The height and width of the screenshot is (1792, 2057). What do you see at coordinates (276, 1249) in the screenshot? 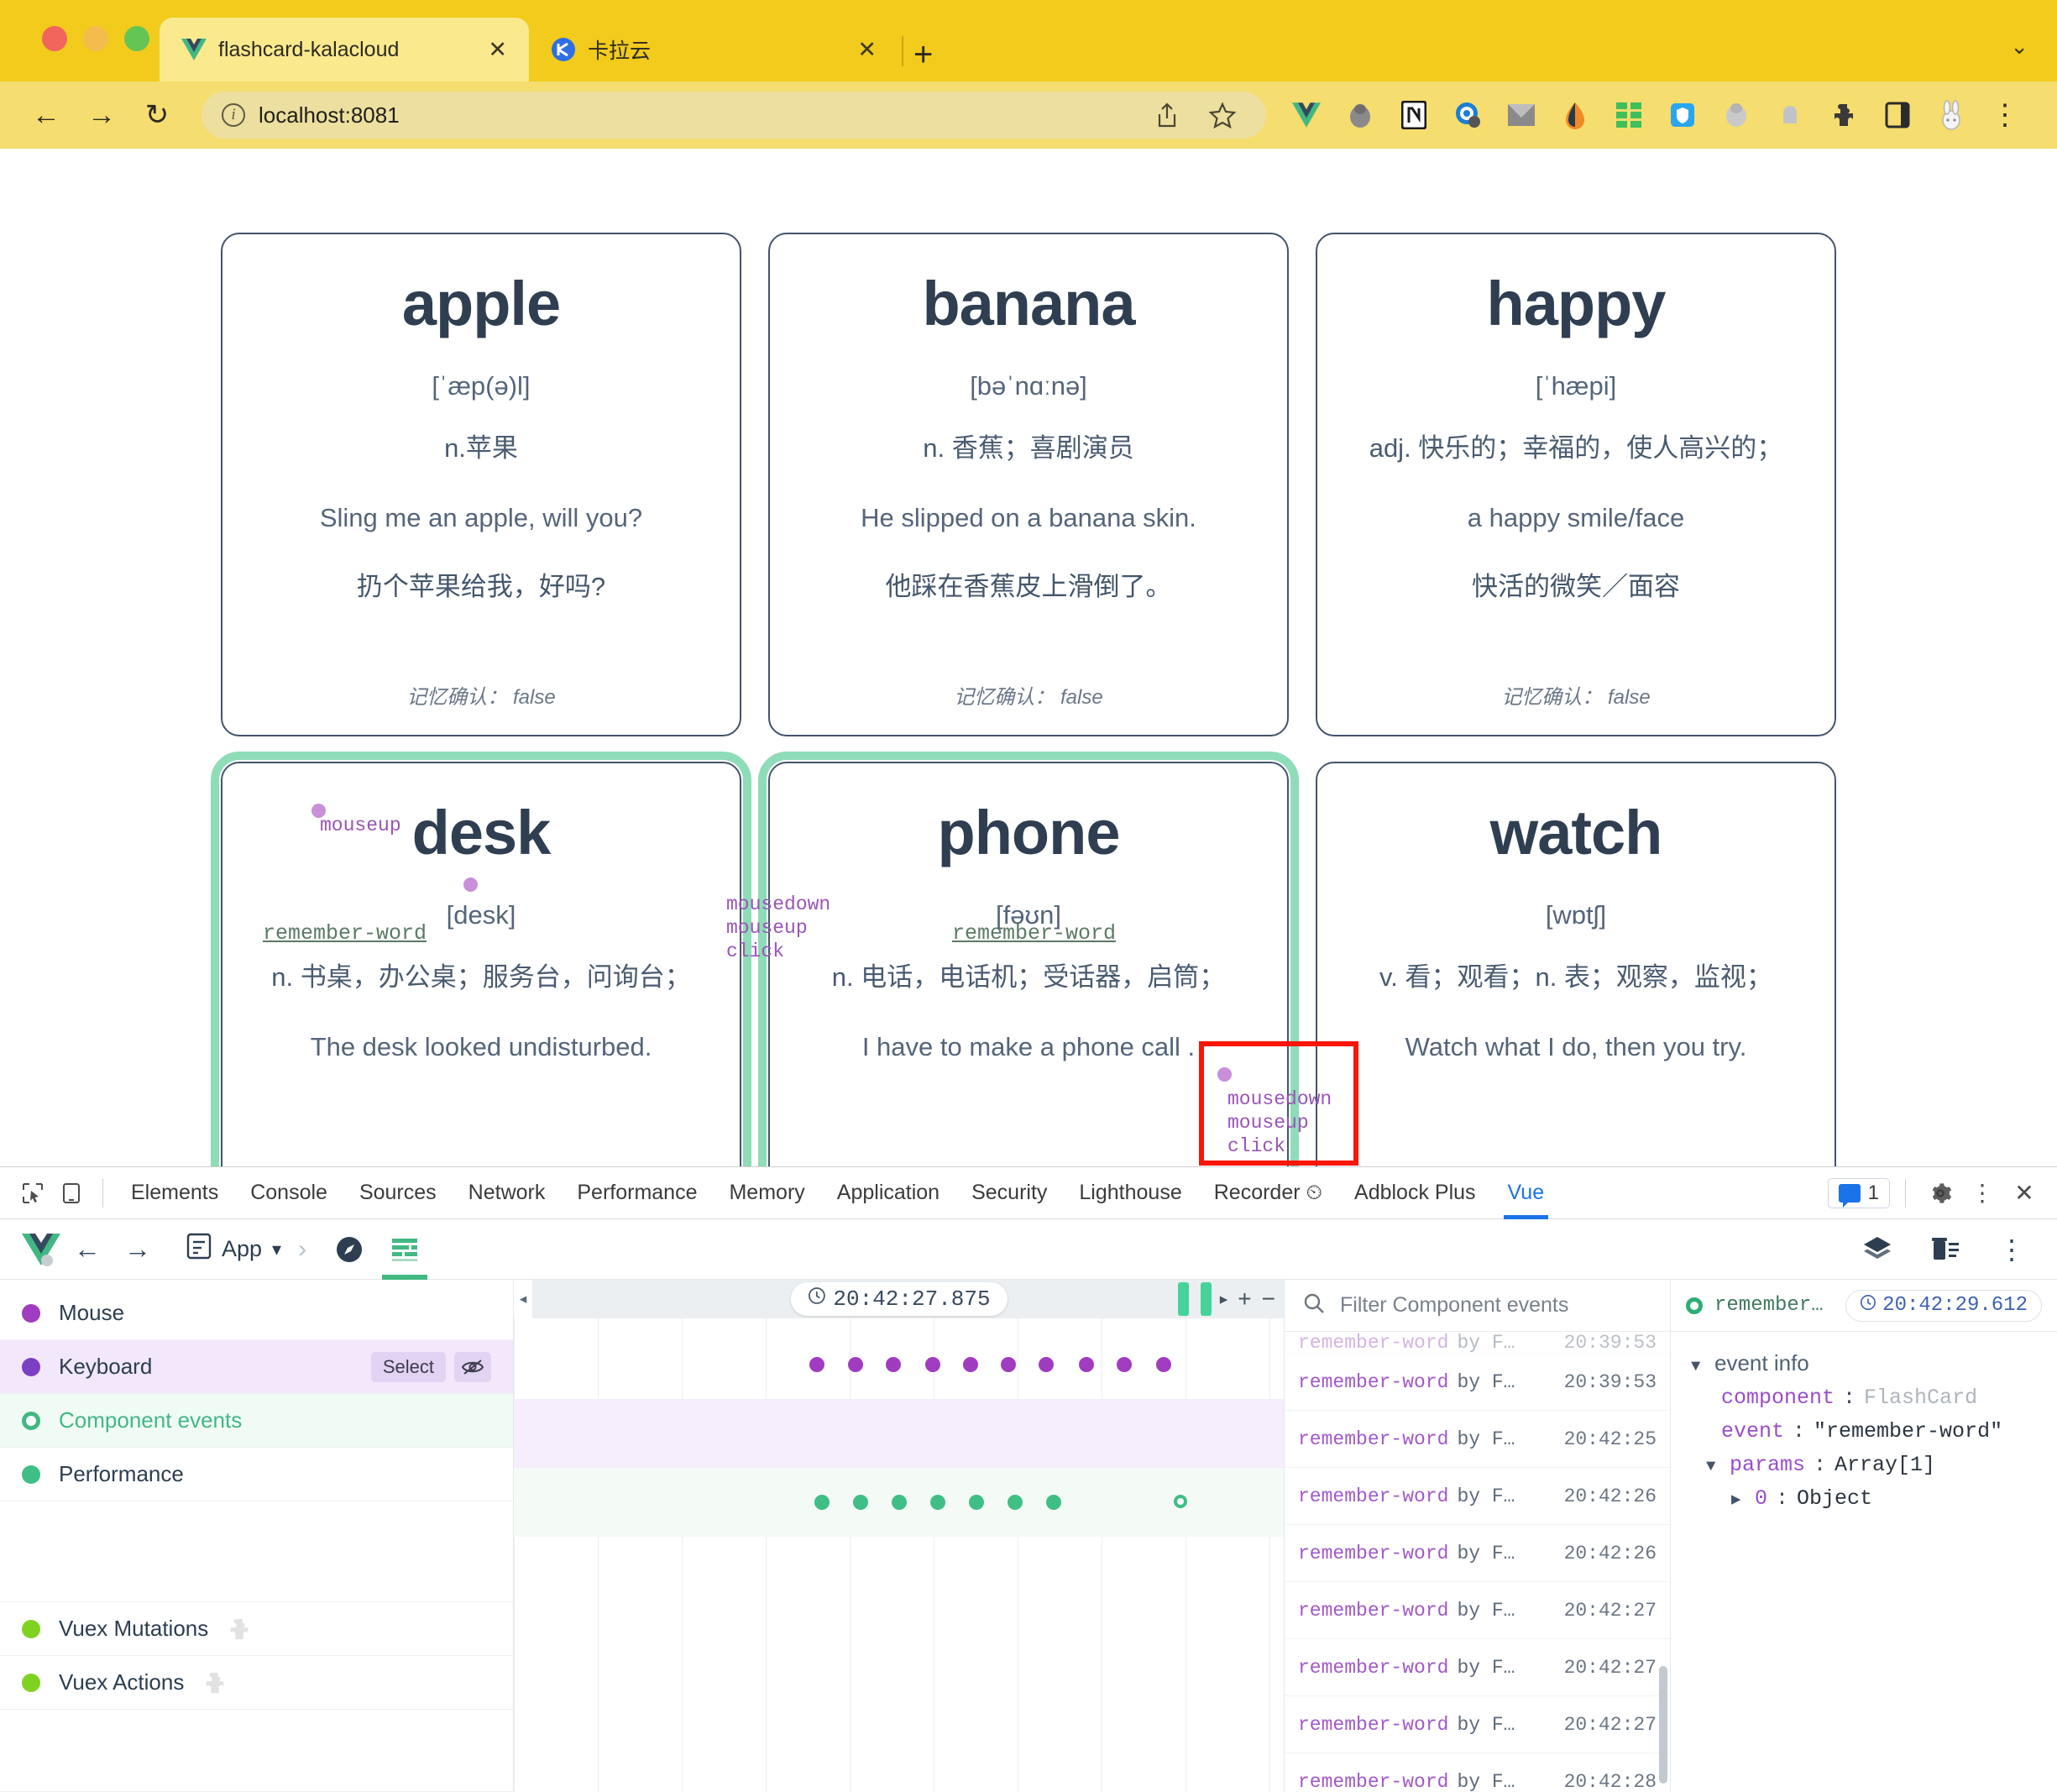
I see `chevron-down-icon: ▾` at bounding box center [276, 1249].